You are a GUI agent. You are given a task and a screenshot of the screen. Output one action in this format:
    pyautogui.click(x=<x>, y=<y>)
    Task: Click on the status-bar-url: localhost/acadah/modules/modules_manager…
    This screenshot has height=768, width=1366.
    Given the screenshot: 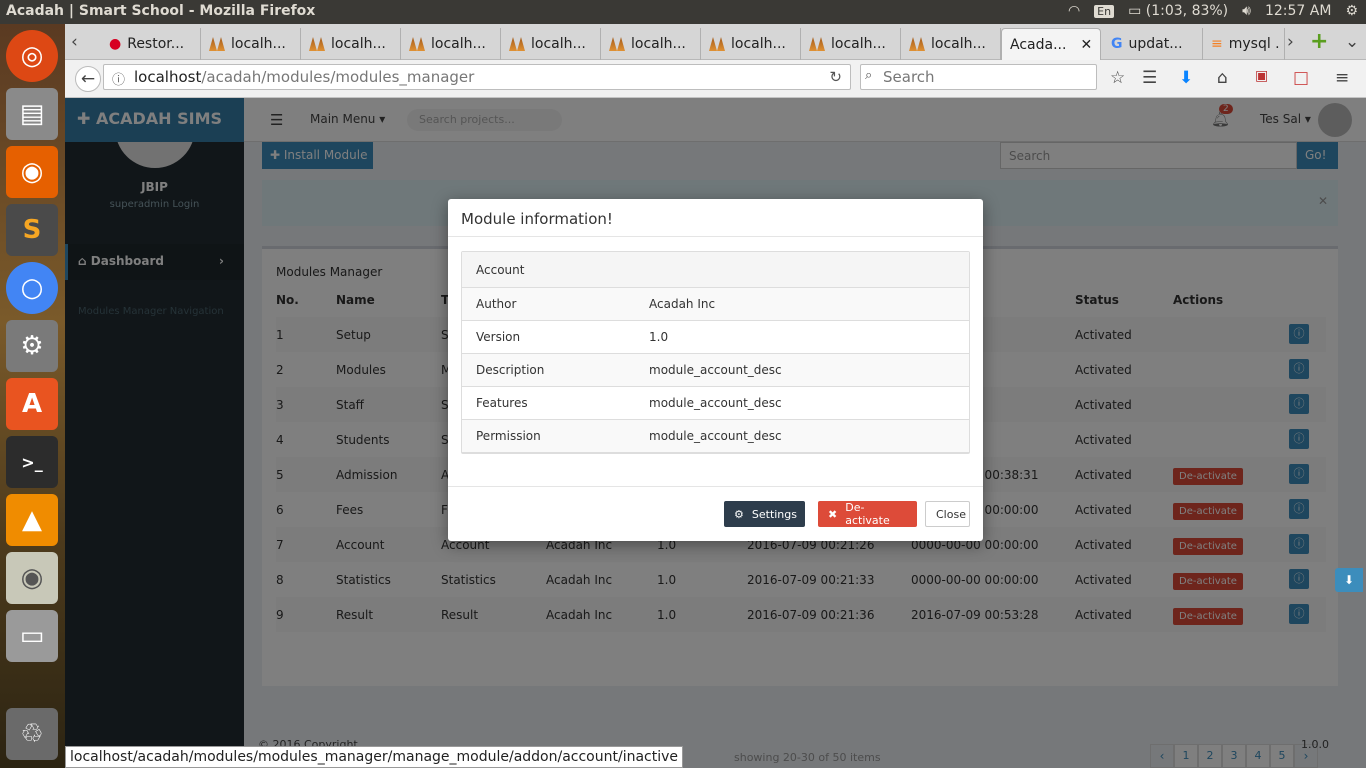 What is the action you would take?
    pyautogui.click(x=374, y=757)
    